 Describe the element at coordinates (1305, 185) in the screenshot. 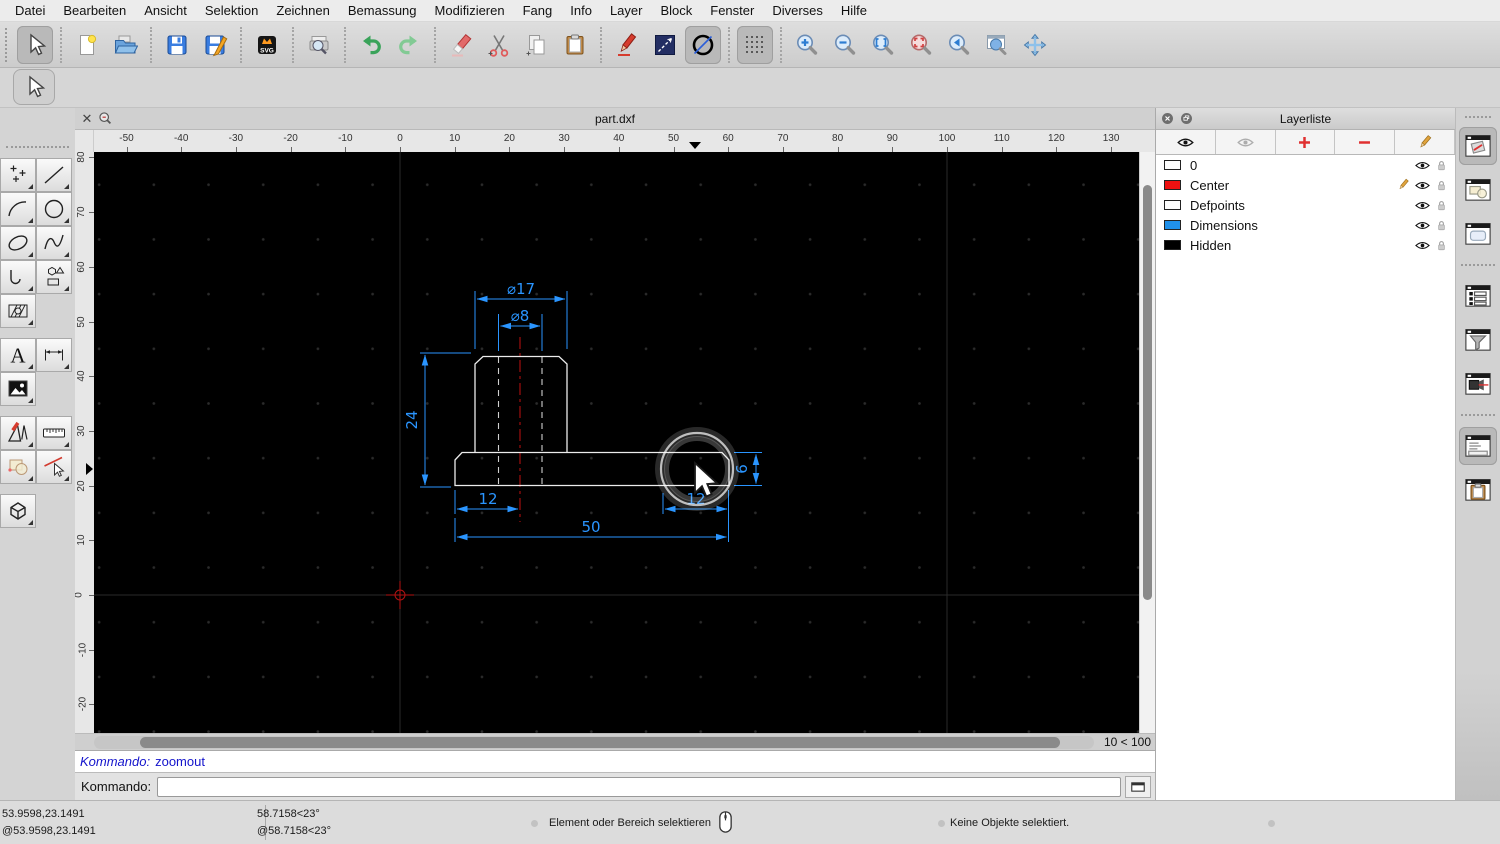

I see `layer-row-center: Center` at that location.